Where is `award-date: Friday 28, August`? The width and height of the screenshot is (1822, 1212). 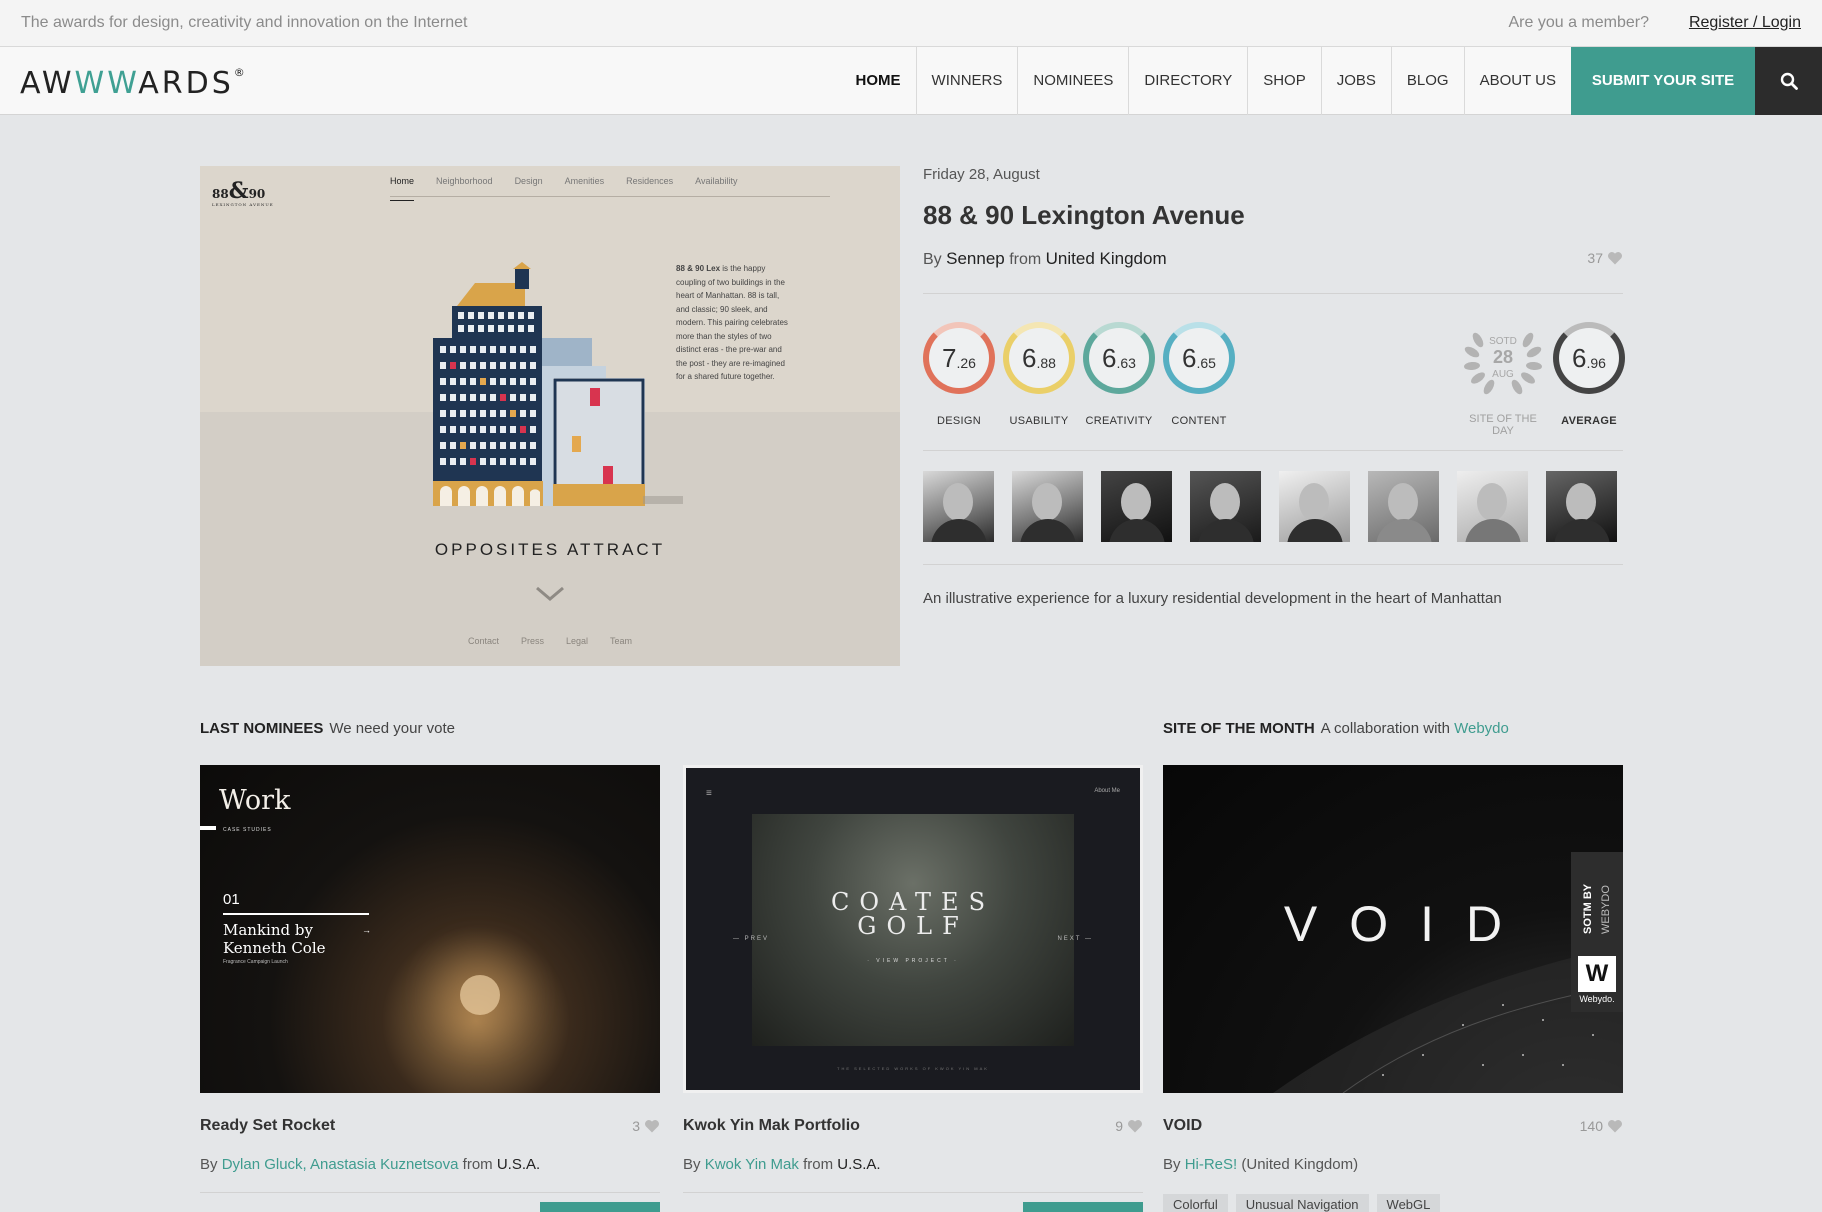 award-date: Friday 28, August is located at coordinates (981, 174).